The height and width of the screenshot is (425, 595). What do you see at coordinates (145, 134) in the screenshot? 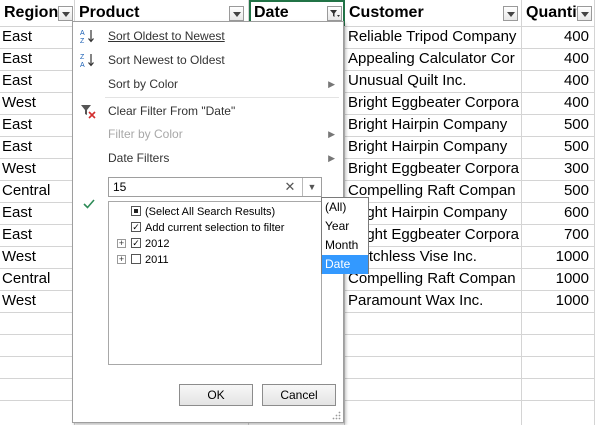
I see `filter-by-color-label: Filter by Color` at bounding box center [145, 134].